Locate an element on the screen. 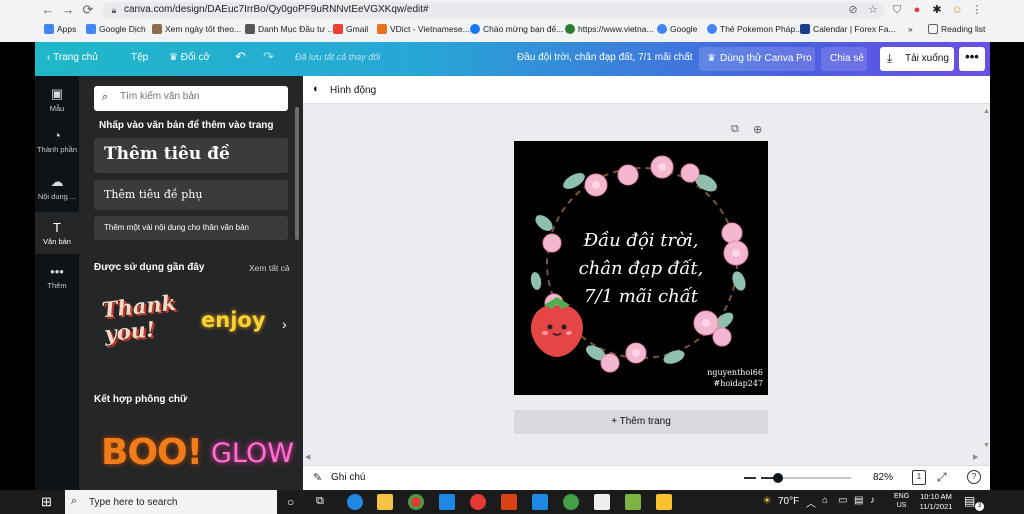 The image size is (1024, 514). duplicate-page-icon: ⧉ is located at coordinates (735, 129).